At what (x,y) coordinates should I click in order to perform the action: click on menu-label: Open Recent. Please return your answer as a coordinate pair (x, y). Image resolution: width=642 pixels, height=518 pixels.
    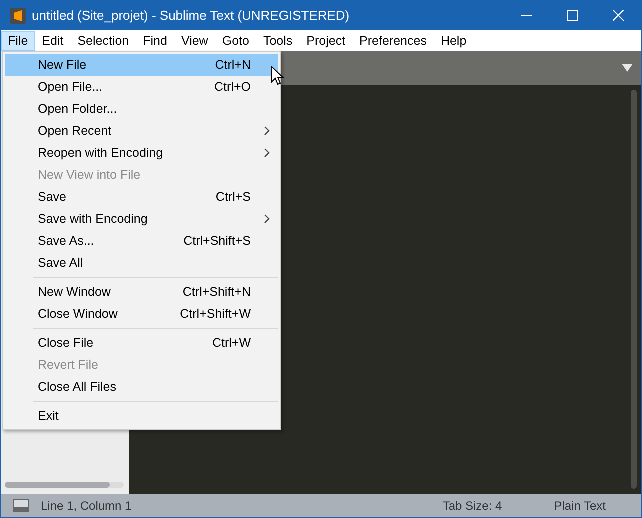
    Looking at the image, I should click on (75, 131).